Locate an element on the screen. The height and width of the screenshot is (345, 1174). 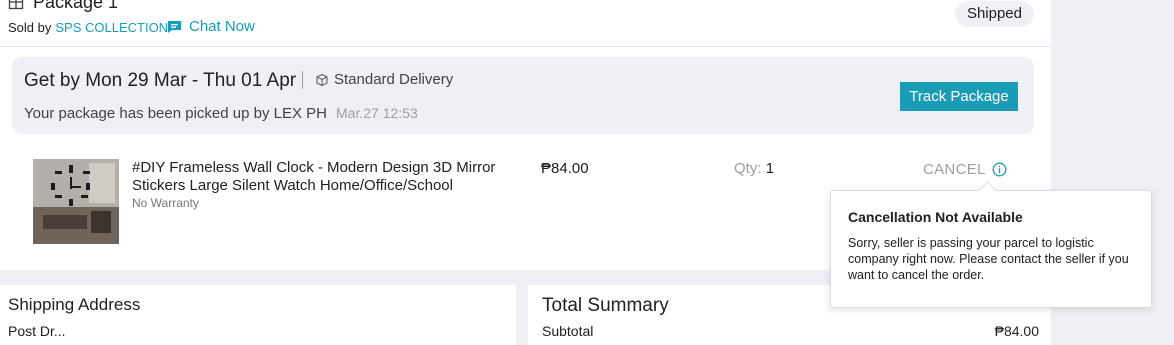
divider is located at coordinates (302, 80).